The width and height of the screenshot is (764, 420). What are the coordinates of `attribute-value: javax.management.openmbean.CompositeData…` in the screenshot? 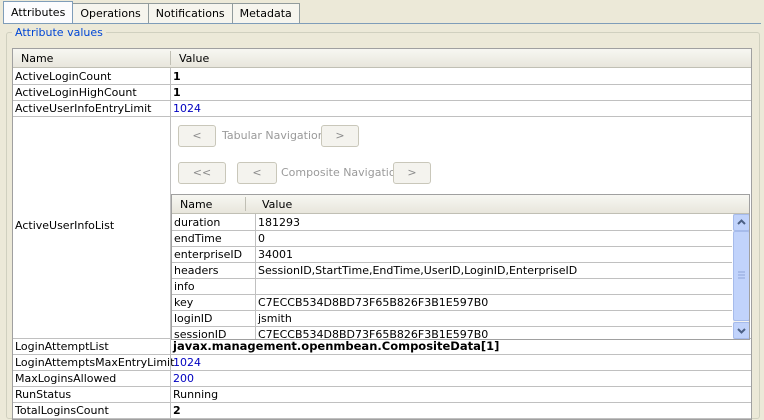 It's located at (336, 346).